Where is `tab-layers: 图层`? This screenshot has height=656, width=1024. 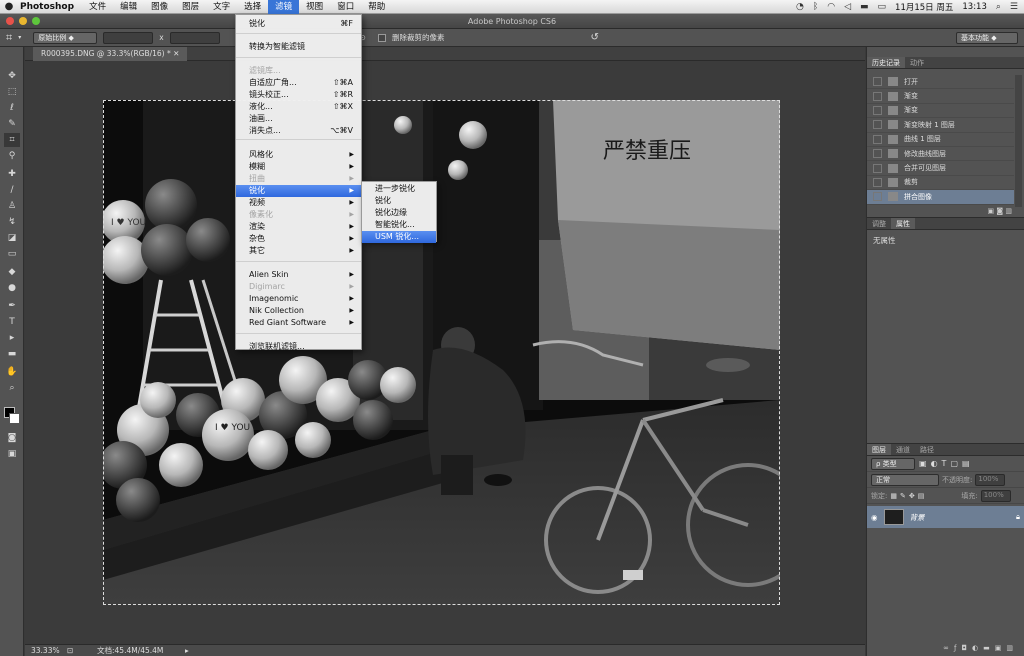 tab-layers: 图层 is located at coordinates (879, 449).